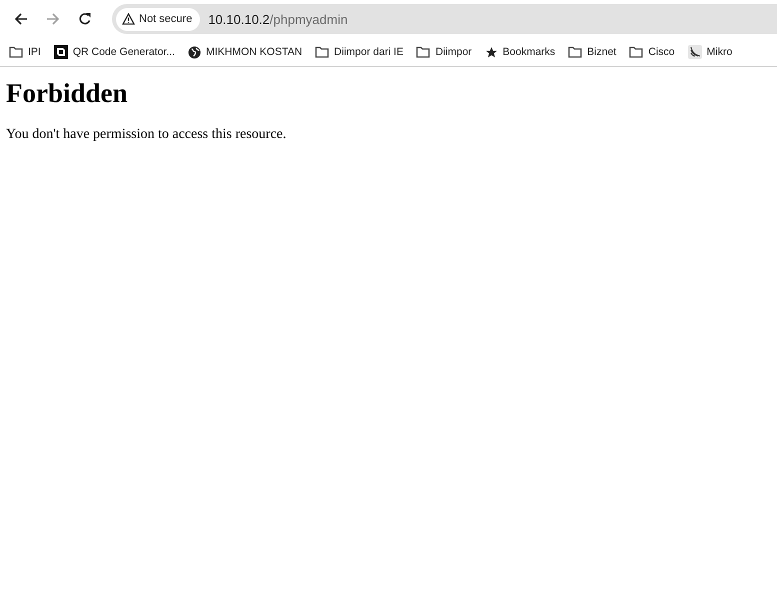 This screenshot has height=611, width=777. I want to click on address-bar: Not secure 10.10.10.2/phpmyadmin, so click(444, 19).